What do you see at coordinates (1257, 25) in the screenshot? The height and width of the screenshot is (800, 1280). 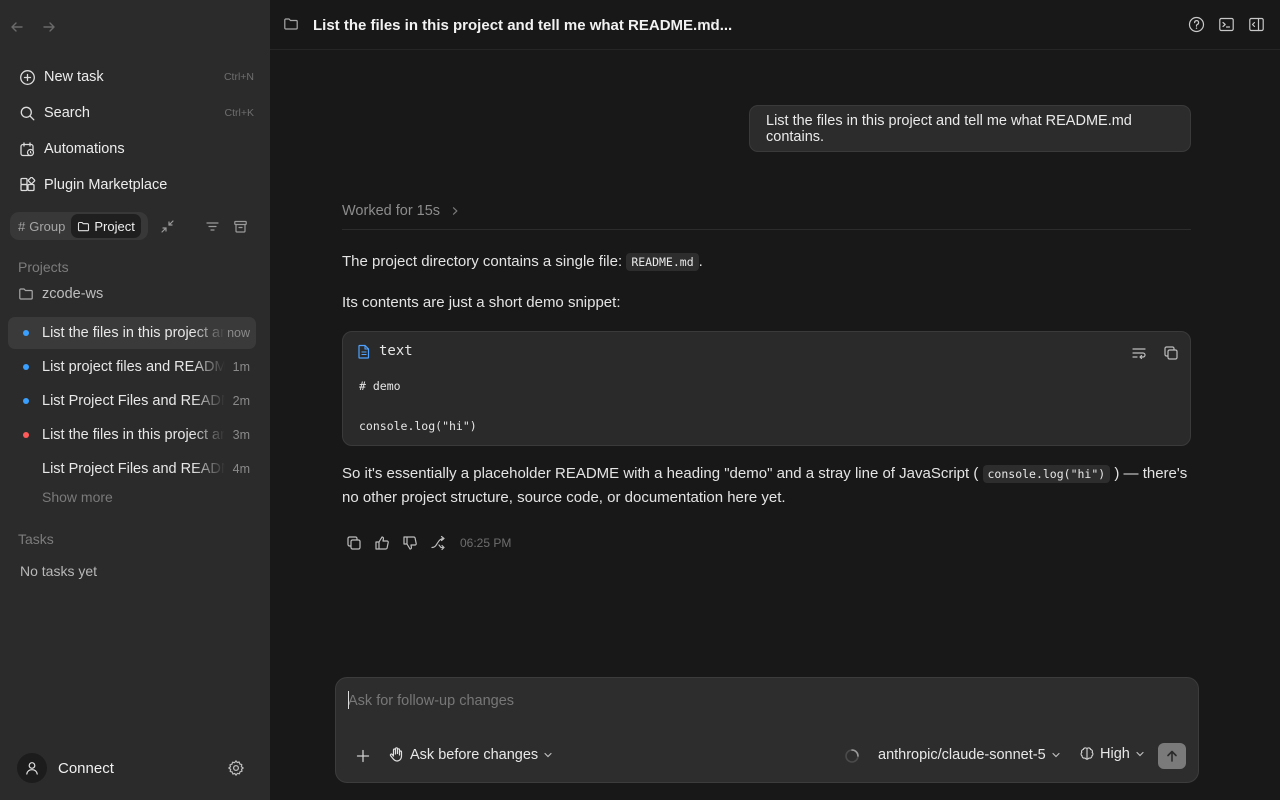 I see `sidebar-toggle-icon` at bounding box center [1257, 25].